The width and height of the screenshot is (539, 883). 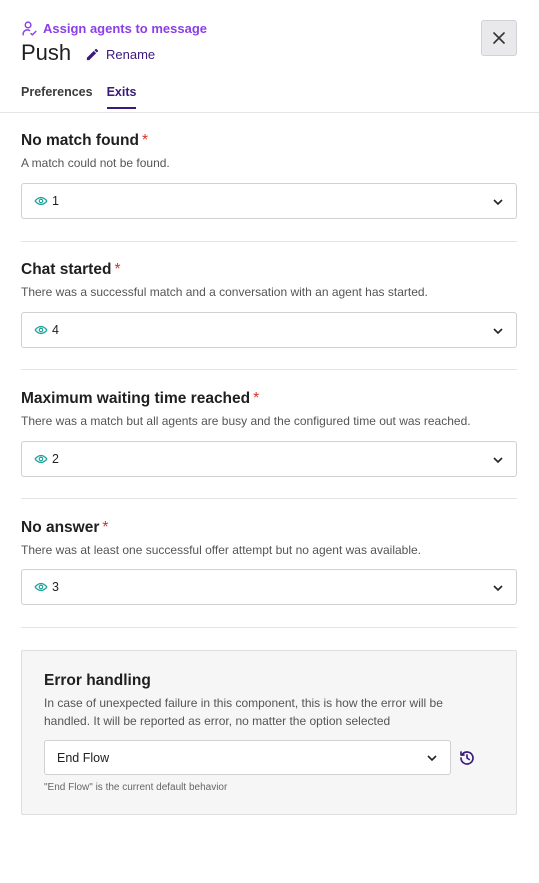 I want to click on pencil-icon, so click(x=92, y=54).